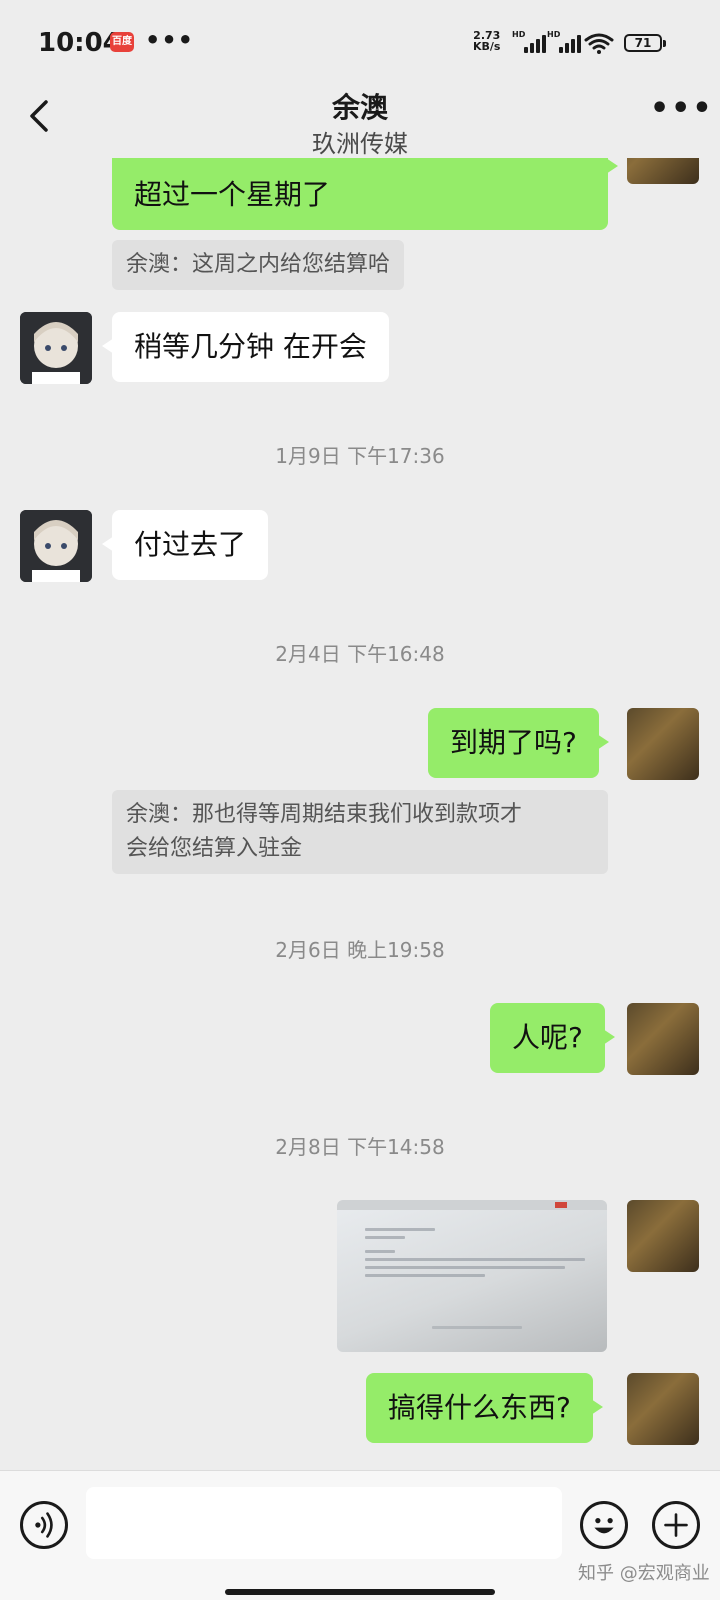  What do you see at coordinates (604, 1525) in the screenshot?
I see `emoji-icon` at bounding box center [604, 1525].